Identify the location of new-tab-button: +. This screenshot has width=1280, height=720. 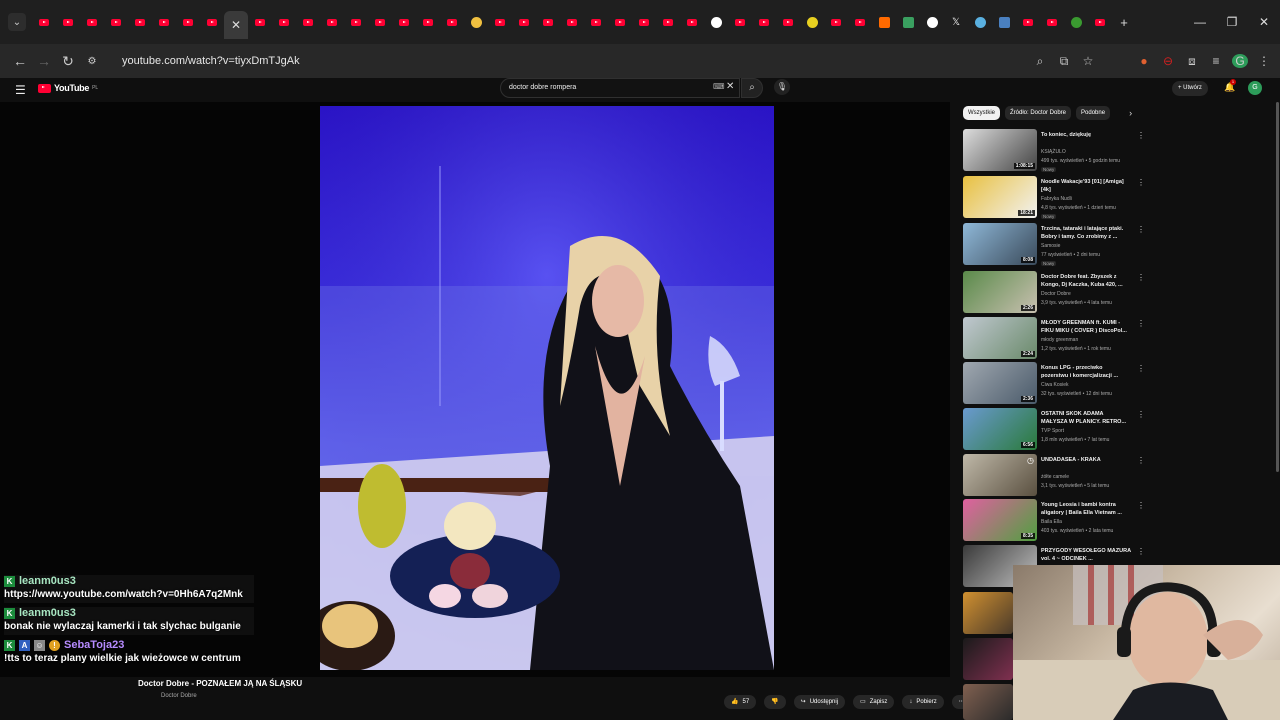
(1124, 22).